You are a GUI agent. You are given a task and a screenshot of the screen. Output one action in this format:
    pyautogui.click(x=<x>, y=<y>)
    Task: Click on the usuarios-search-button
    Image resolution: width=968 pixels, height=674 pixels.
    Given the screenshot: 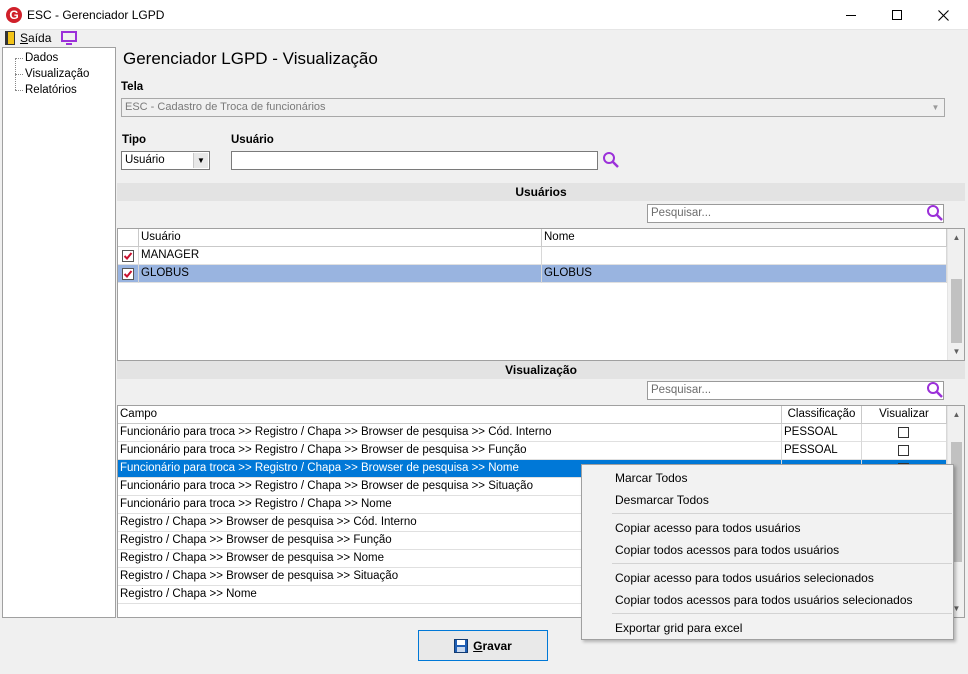 What is the action you would take?
    pyautogui.click(x=935, y=214)
    